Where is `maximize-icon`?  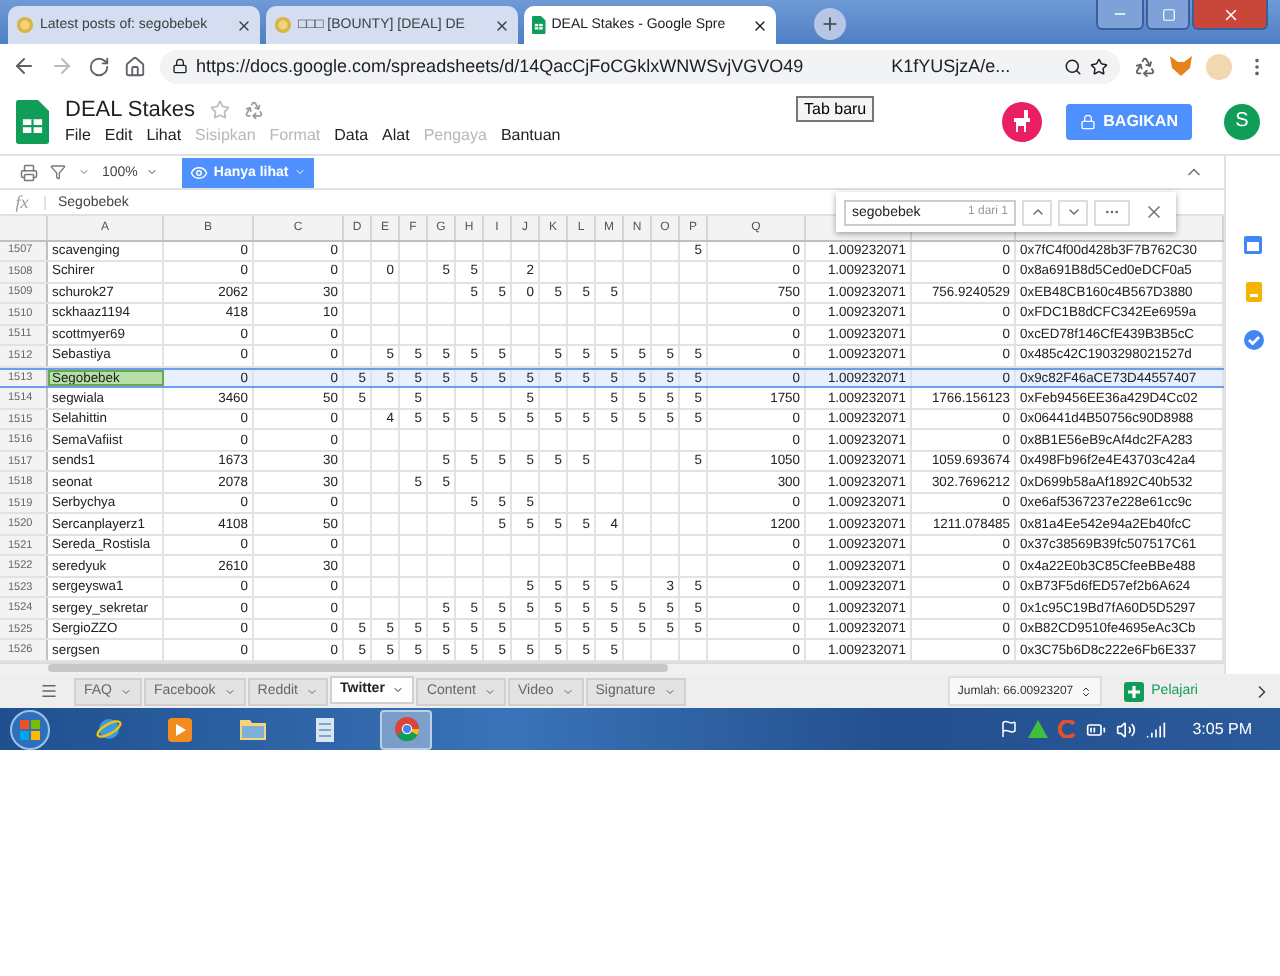 maximize-icon is located at coordinates (1168, 14).